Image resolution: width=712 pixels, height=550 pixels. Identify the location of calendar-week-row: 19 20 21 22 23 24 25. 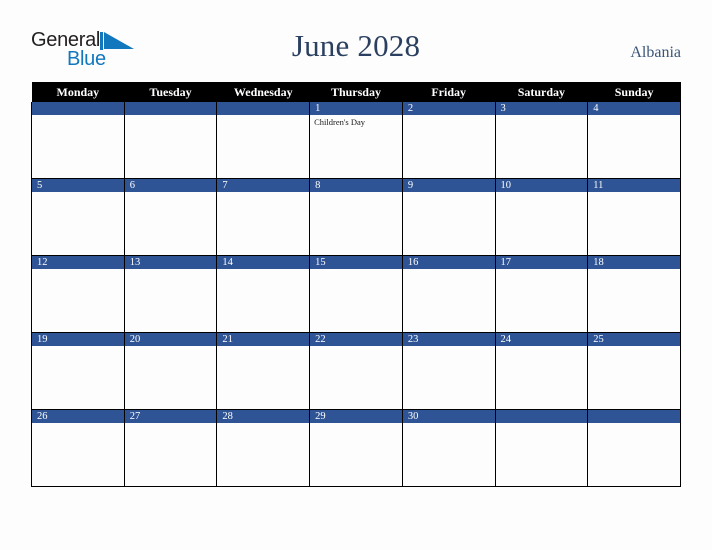
(356, 371).